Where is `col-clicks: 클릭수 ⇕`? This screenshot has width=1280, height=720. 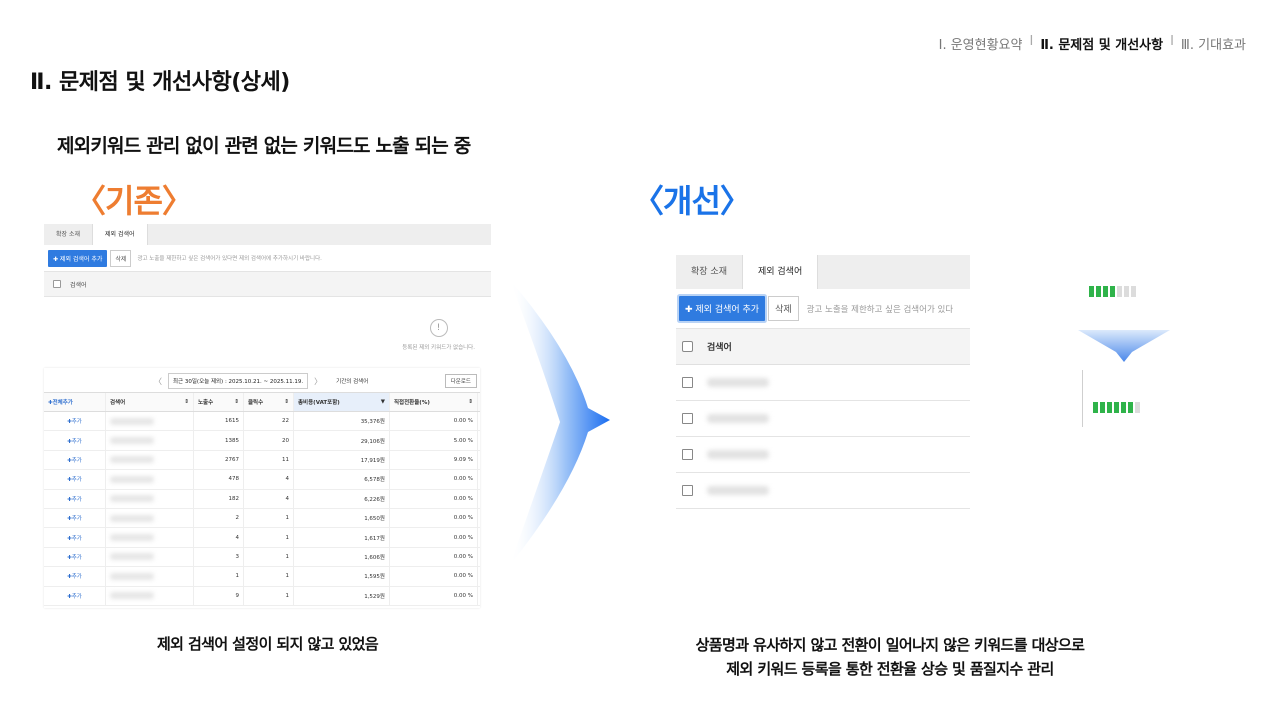 col-clicks: 클릭수 ⇕ is located at coordinates (269, 402).